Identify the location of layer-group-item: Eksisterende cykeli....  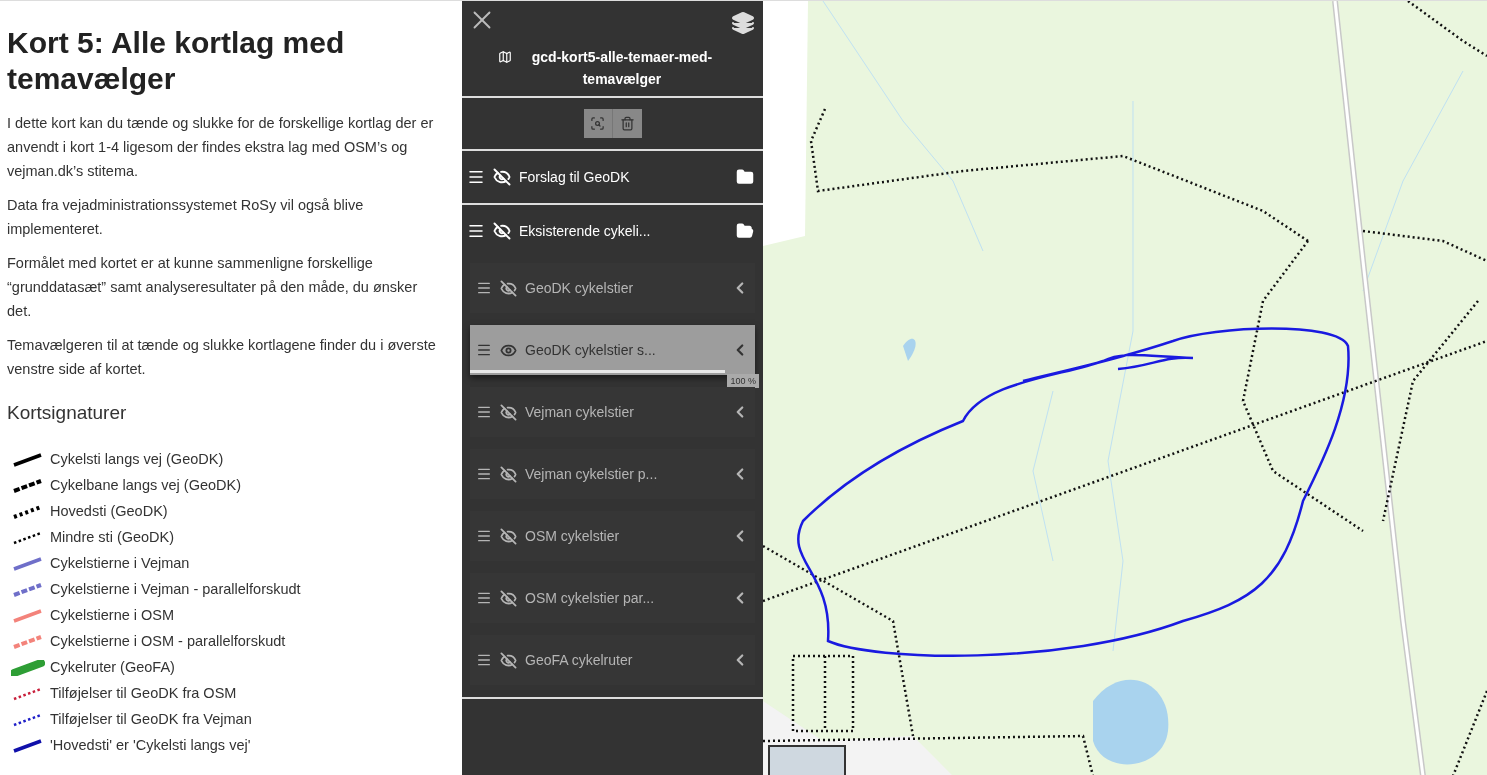
(612, 231).